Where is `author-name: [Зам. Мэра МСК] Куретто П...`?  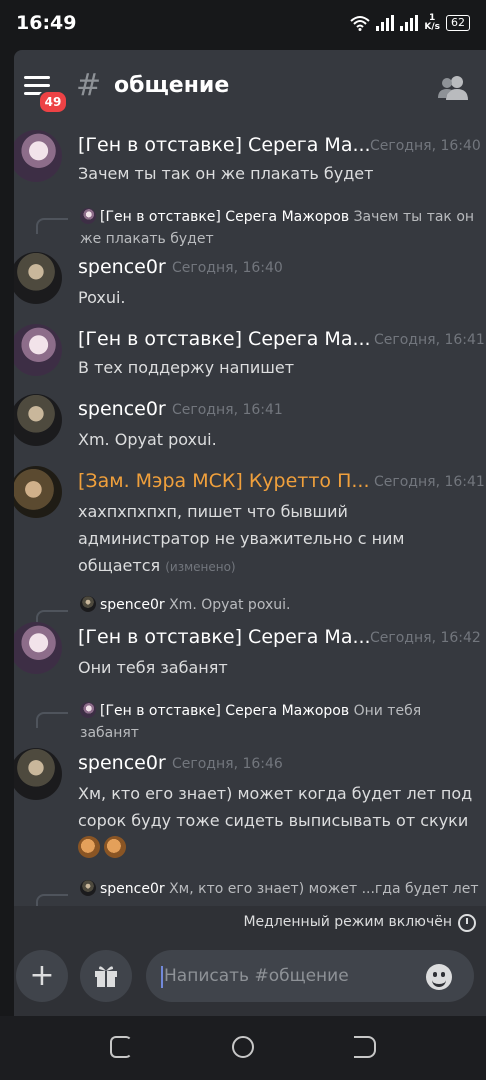 author-name: [Зам. Мэра МСК] Куретто П... is located at coordinates (224, 481).